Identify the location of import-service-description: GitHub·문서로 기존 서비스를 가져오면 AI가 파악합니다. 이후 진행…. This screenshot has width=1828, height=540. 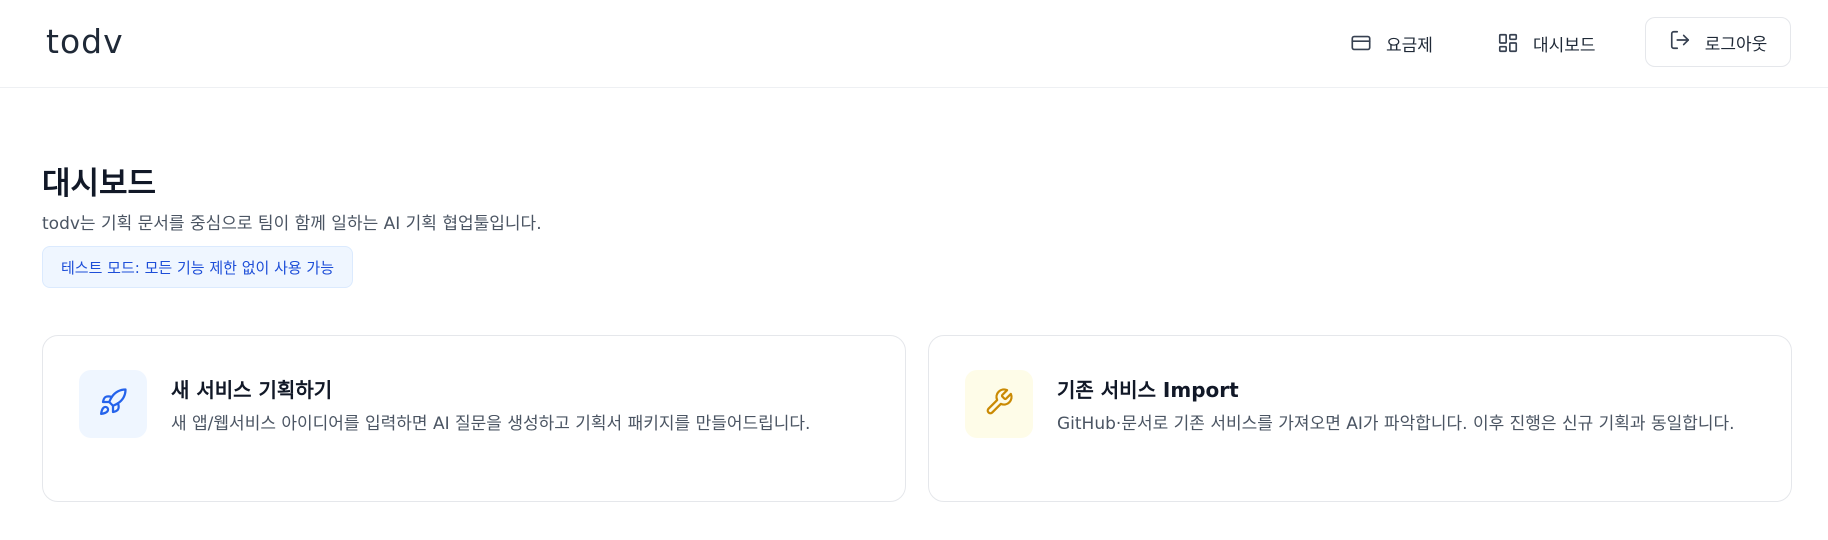
(1396, 424).